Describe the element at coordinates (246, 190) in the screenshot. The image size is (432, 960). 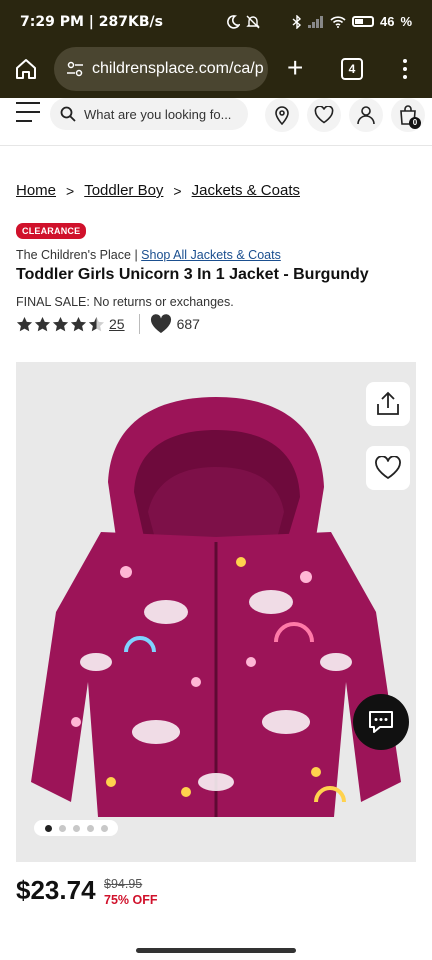
I see `breadcrumb-jackets-coats: Jackets & Coats` at that location.